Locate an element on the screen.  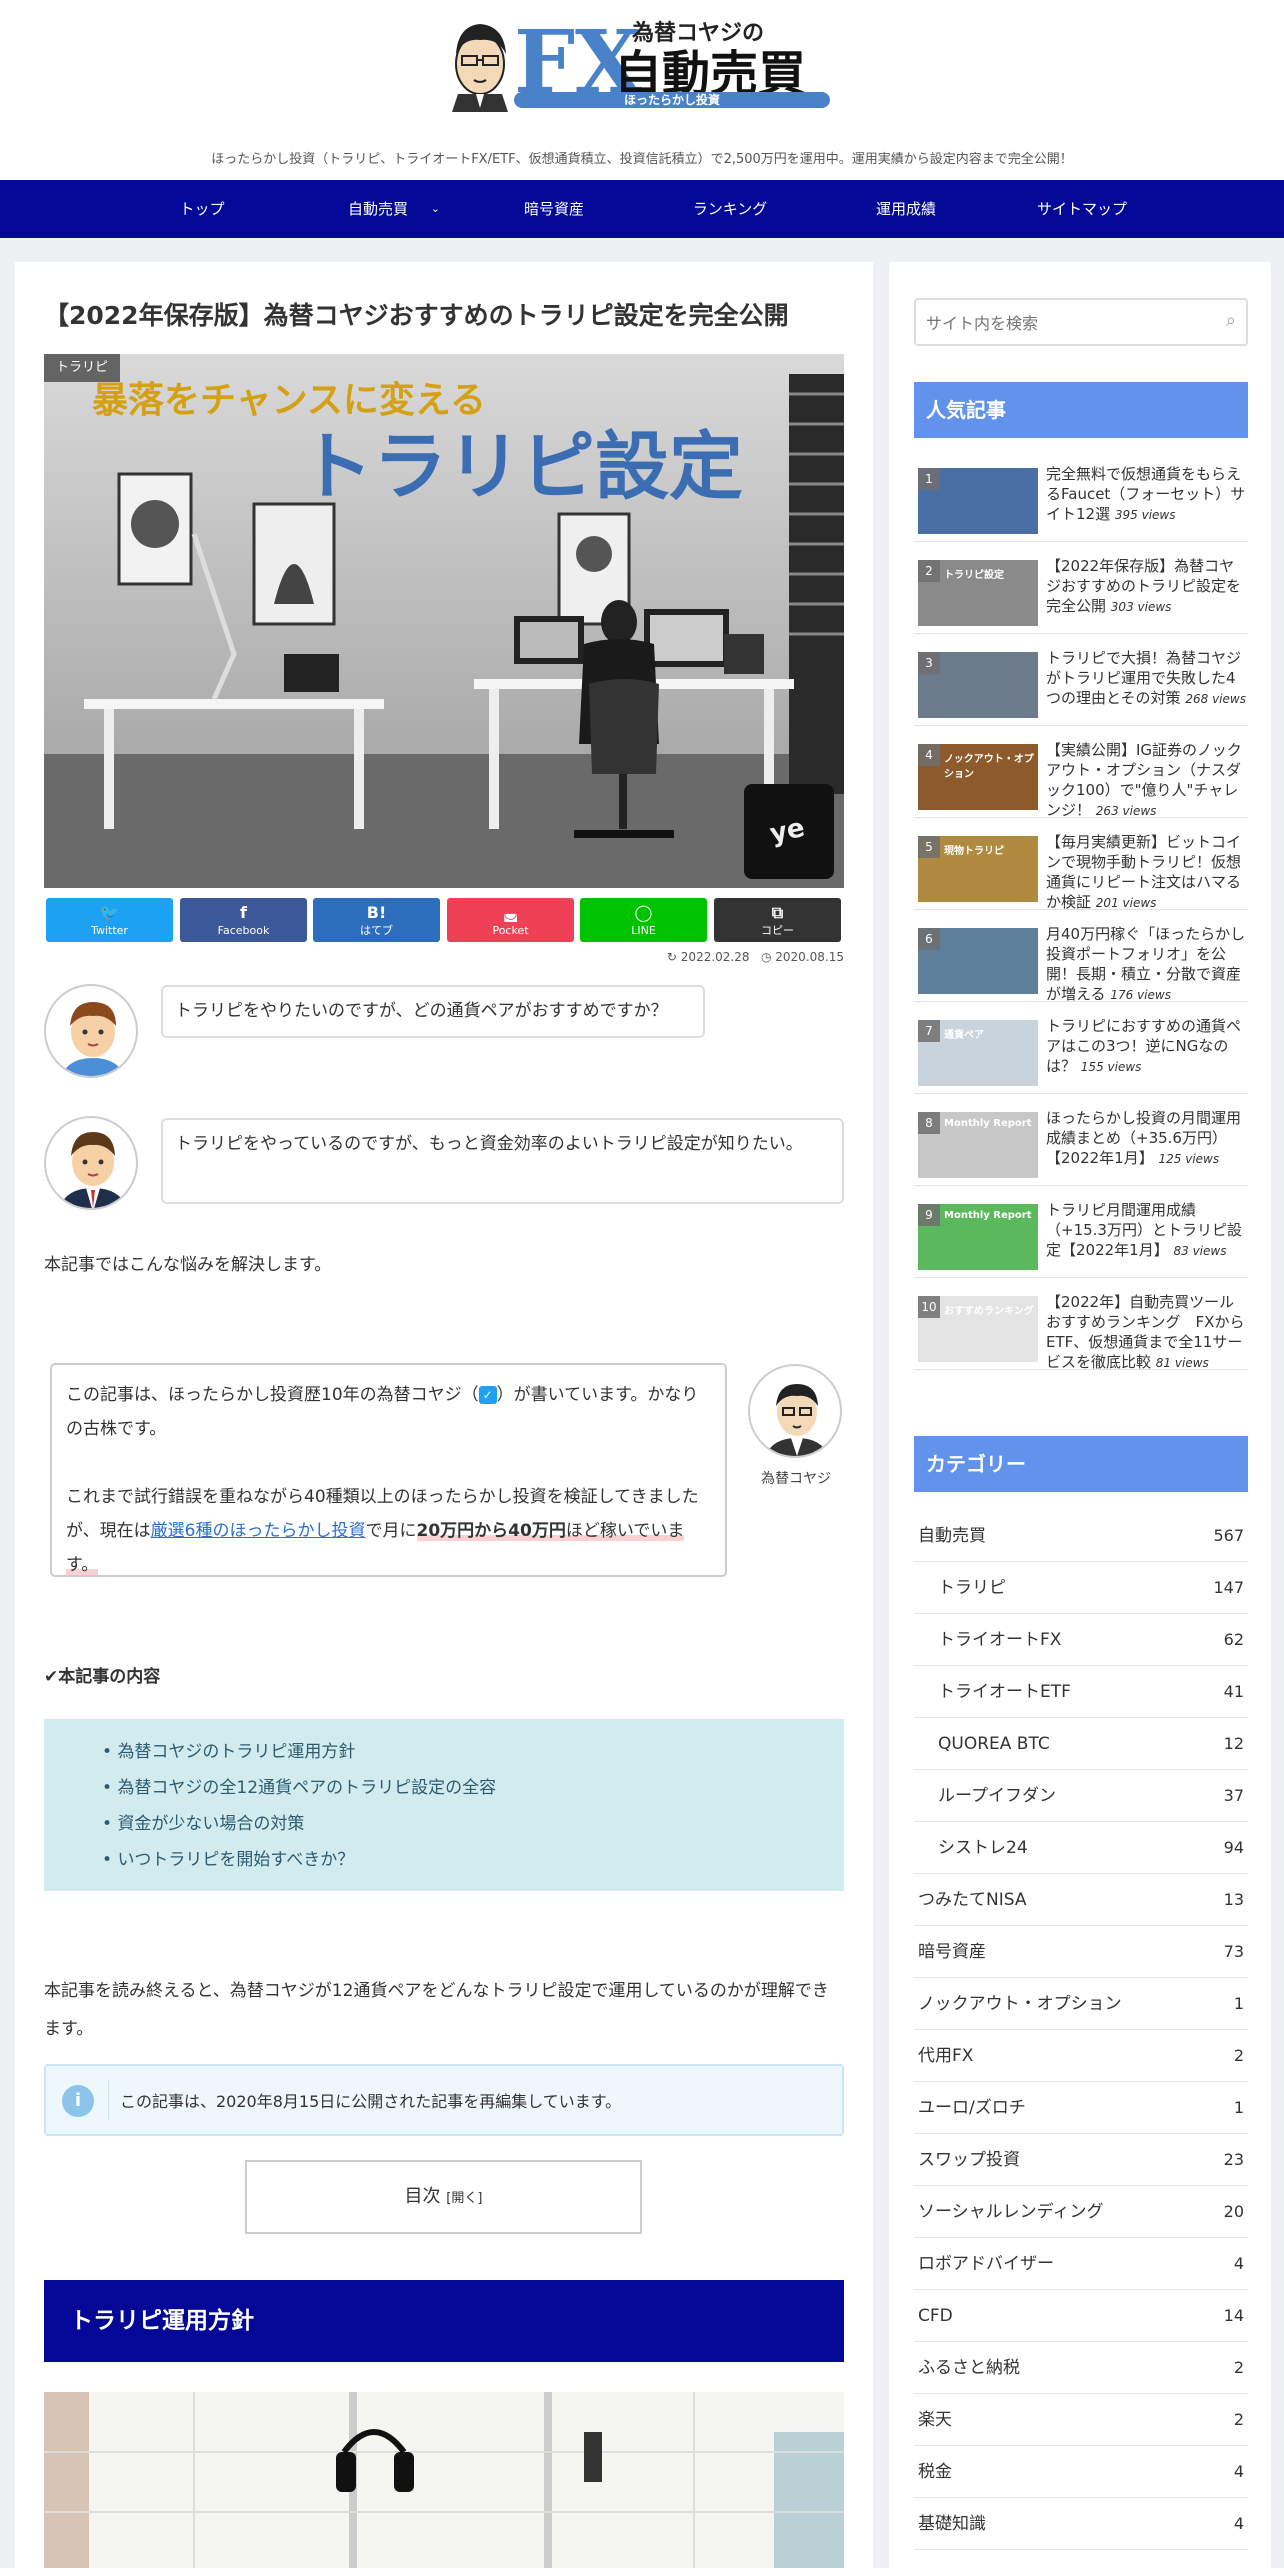
share-twitter-button: 🐦 Twitter is located at coordinates (109, 920).